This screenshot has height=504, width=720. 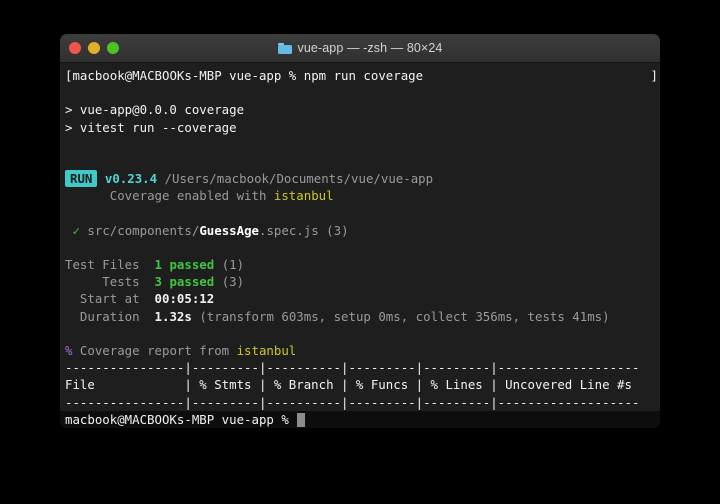 What do you see at coordinates (155, 110) in the screenshot?
I see `npm-script-text-1: > vue-app@0.0.0 coverage` at bounding box center [155, 110].